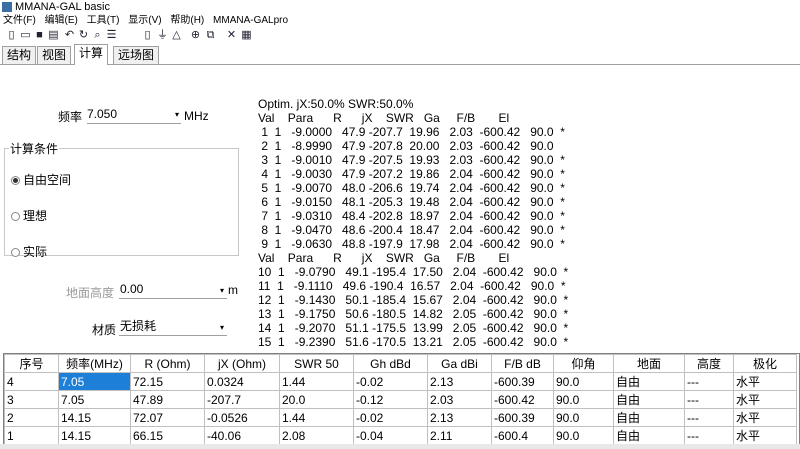 The image size is (800, 449). Describe the element at coordinates (19, 55) in the screenshot. I see `tab-structure: 结构` at that location.